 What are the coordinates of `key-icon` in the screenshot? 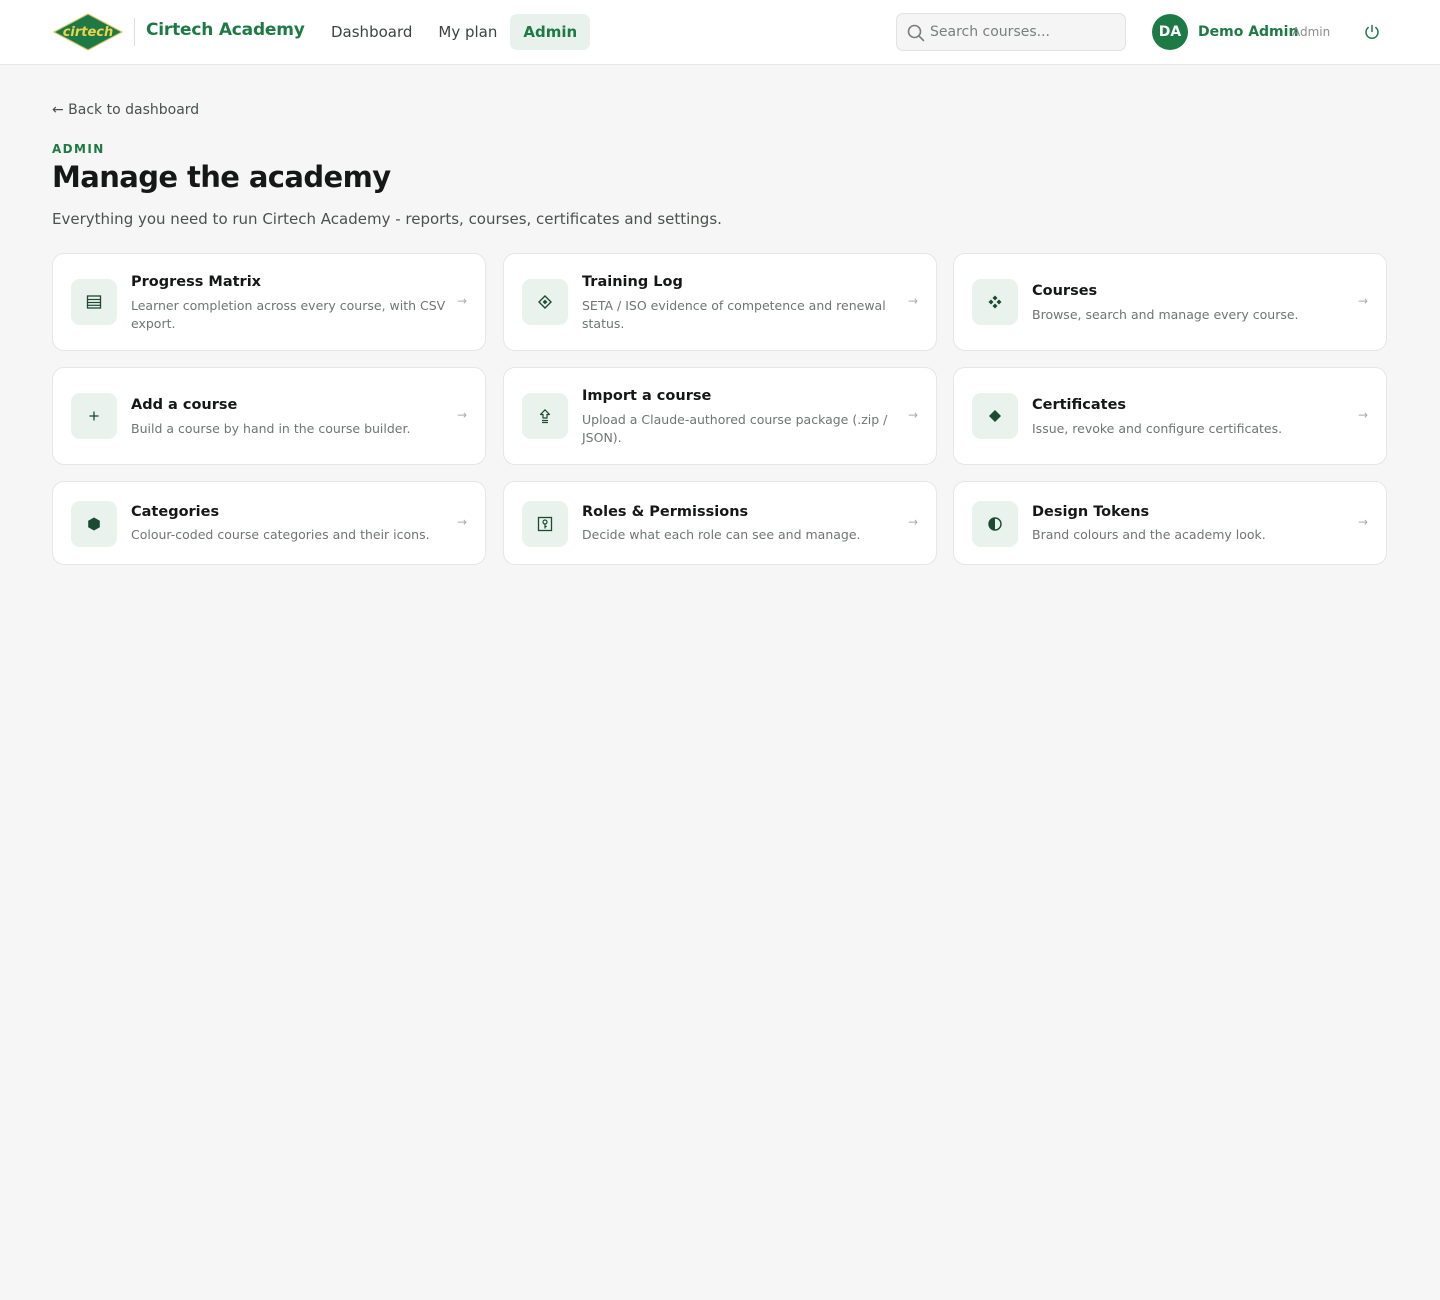 It's located at (545, 524).